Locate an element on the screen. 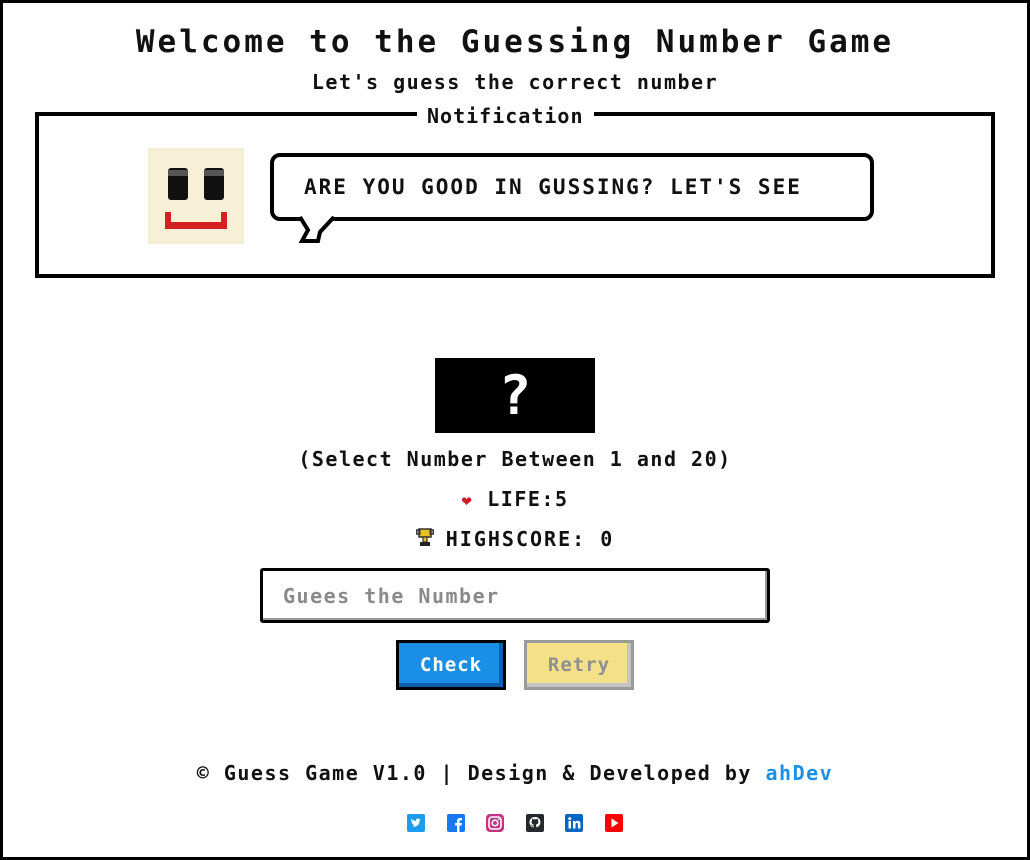 Image resolution: width=1030 pixels, height=860 pixels. guess-number-input is located at coordinates (515, 595).